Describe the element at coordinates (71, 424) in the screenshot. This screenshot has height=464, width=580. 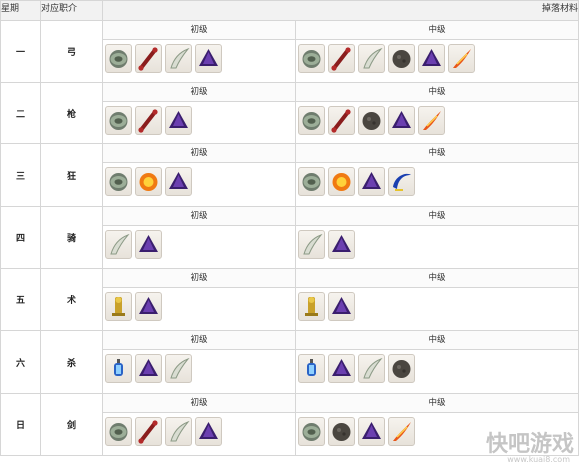
I see `job-cell: 剑` at that location.